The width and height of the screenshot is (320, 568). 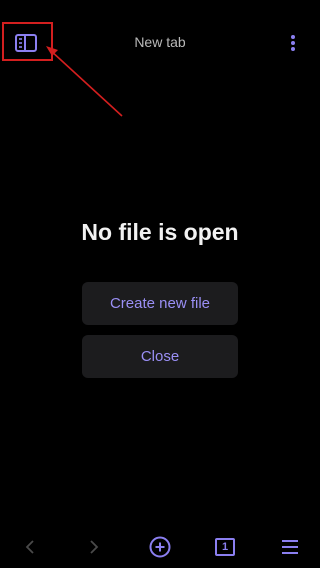 I want to click on more-options-button, so click(x=293, y=43).